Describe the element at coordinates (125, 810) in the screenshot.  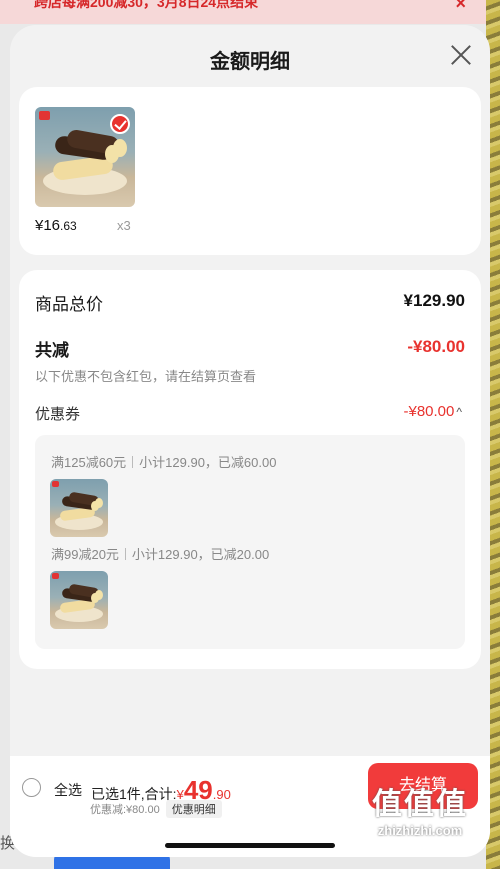
I see `discount-text: 优惠减:¥80.00` at that location.